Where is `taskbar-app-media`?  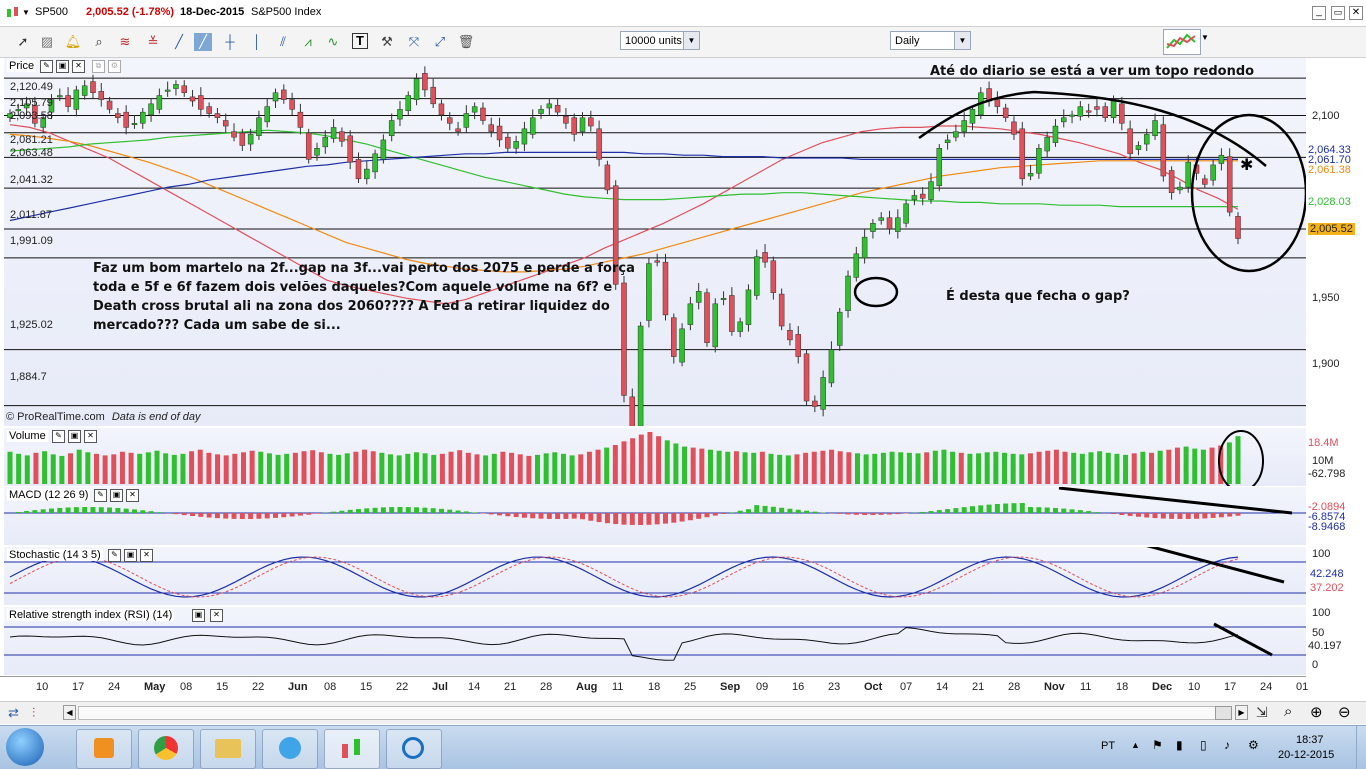
taskbar-app-media is located at coordinates (104, 749).